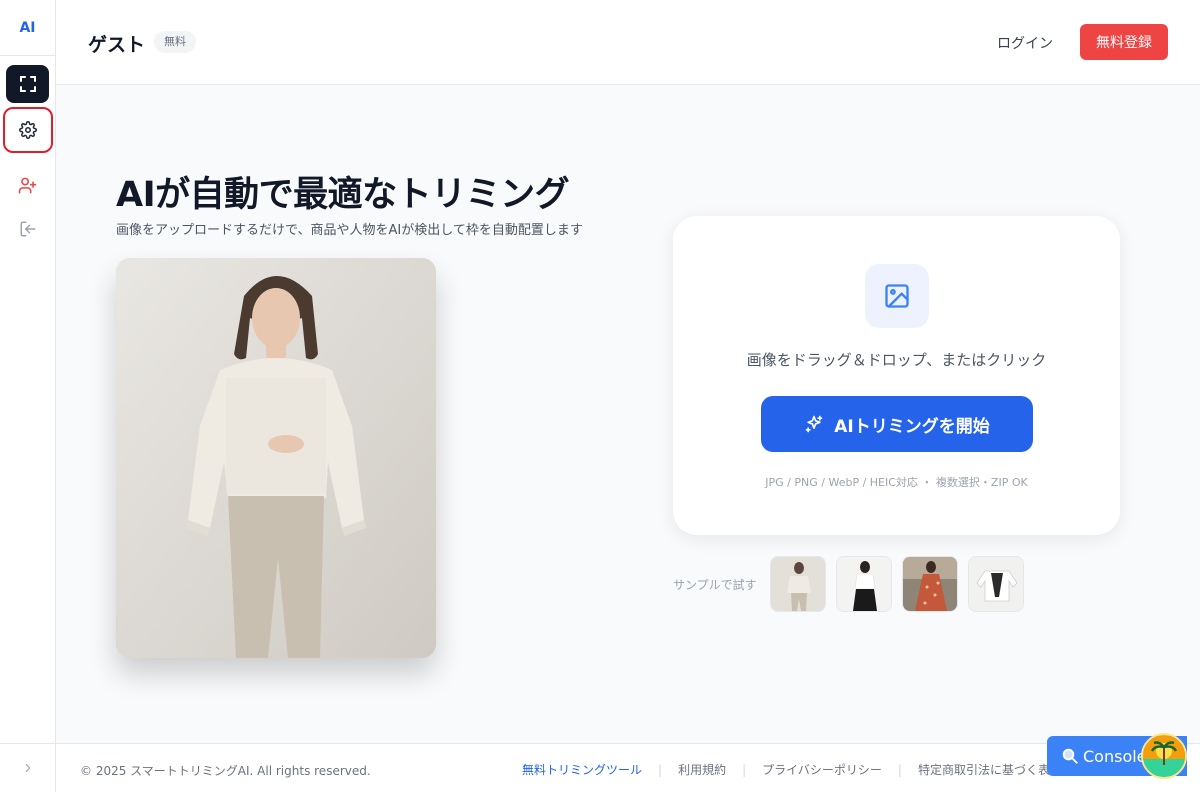 This screenshot has width=1200, height=792. I want to click on sparkles-icon, so click(814, 424).